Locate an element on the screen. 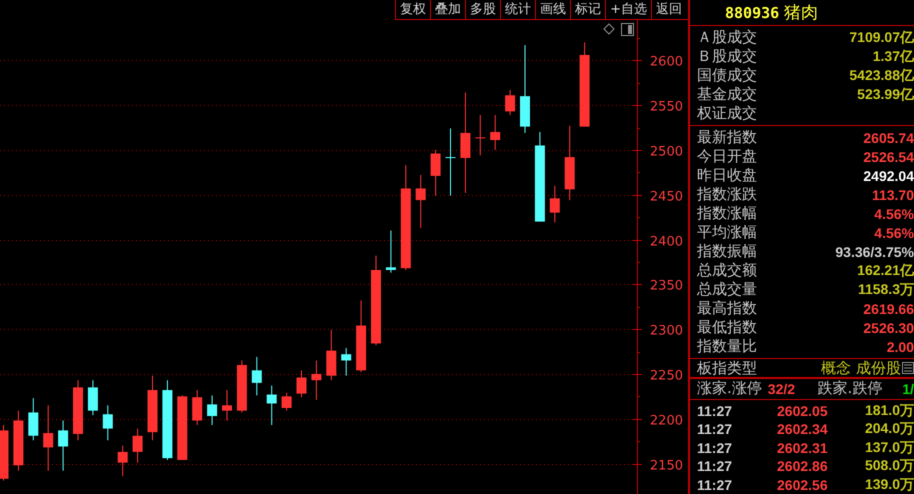 This screenshot has width=914, height=494. toolbar-button: +自选 is located at coordinates (629, 9).